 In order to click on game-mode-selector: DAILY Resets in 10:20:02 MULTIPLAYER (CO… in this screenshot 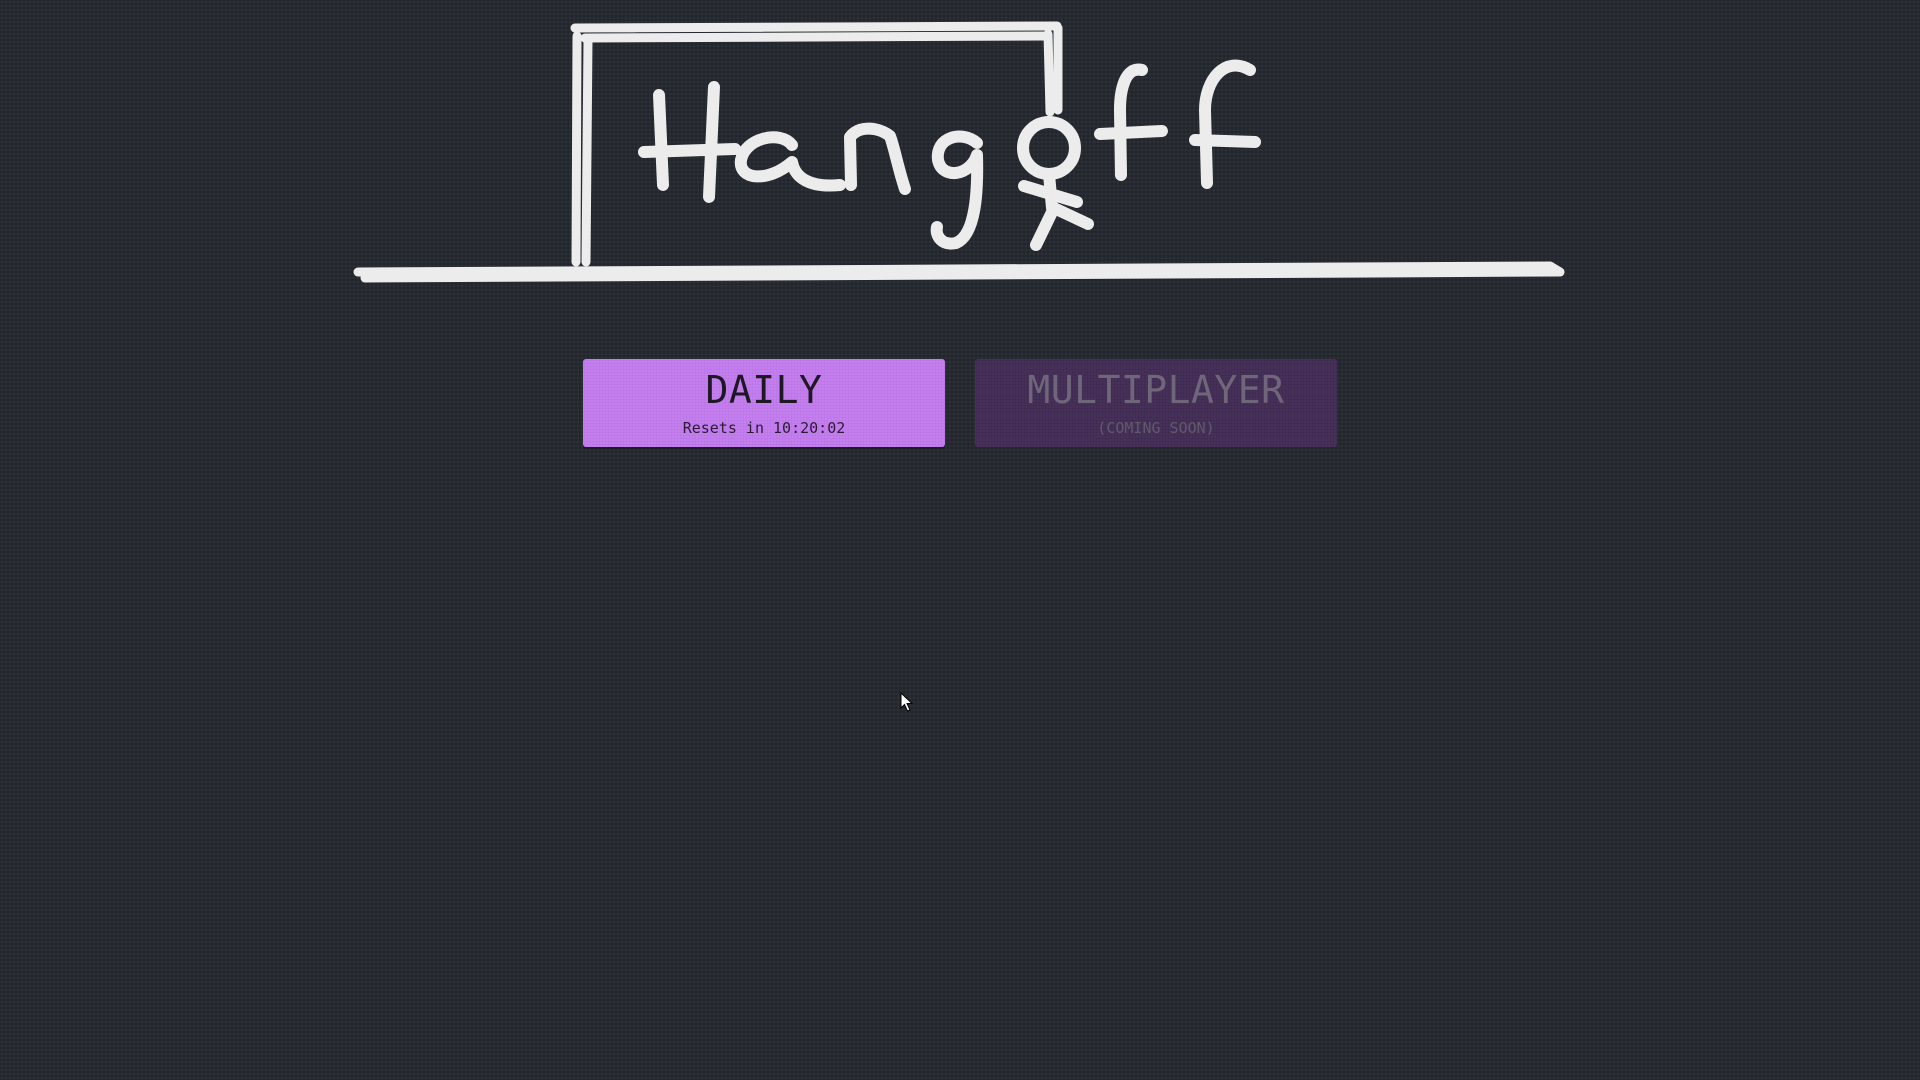, I will do `click(960, 403)`.